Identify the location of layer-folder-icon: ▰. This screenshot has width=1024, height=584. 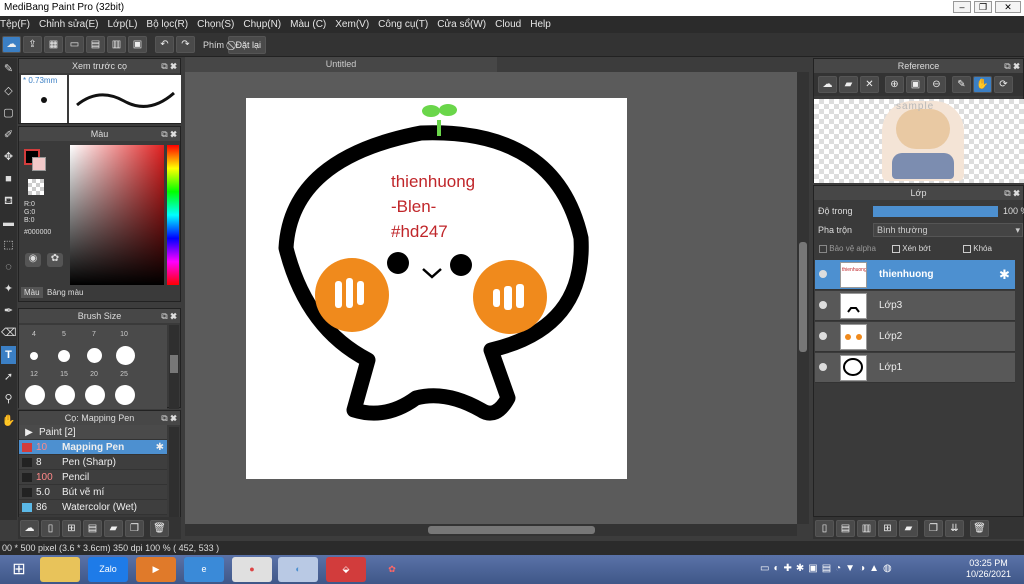
(908, 528).